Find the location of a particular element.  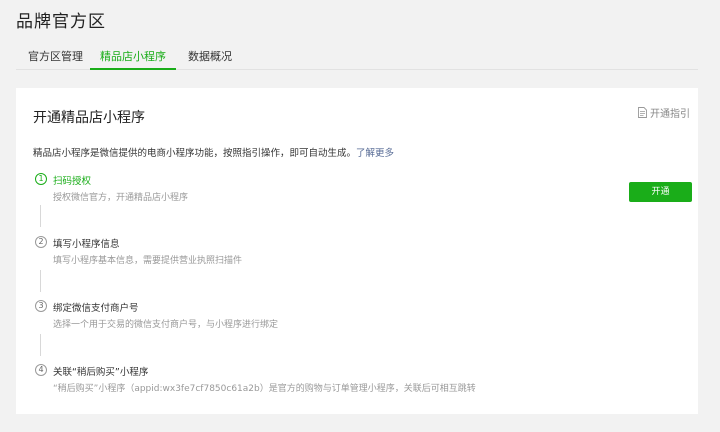

step-title: 关联“稍后购买”小程序 is located at coordinates (101, 372).